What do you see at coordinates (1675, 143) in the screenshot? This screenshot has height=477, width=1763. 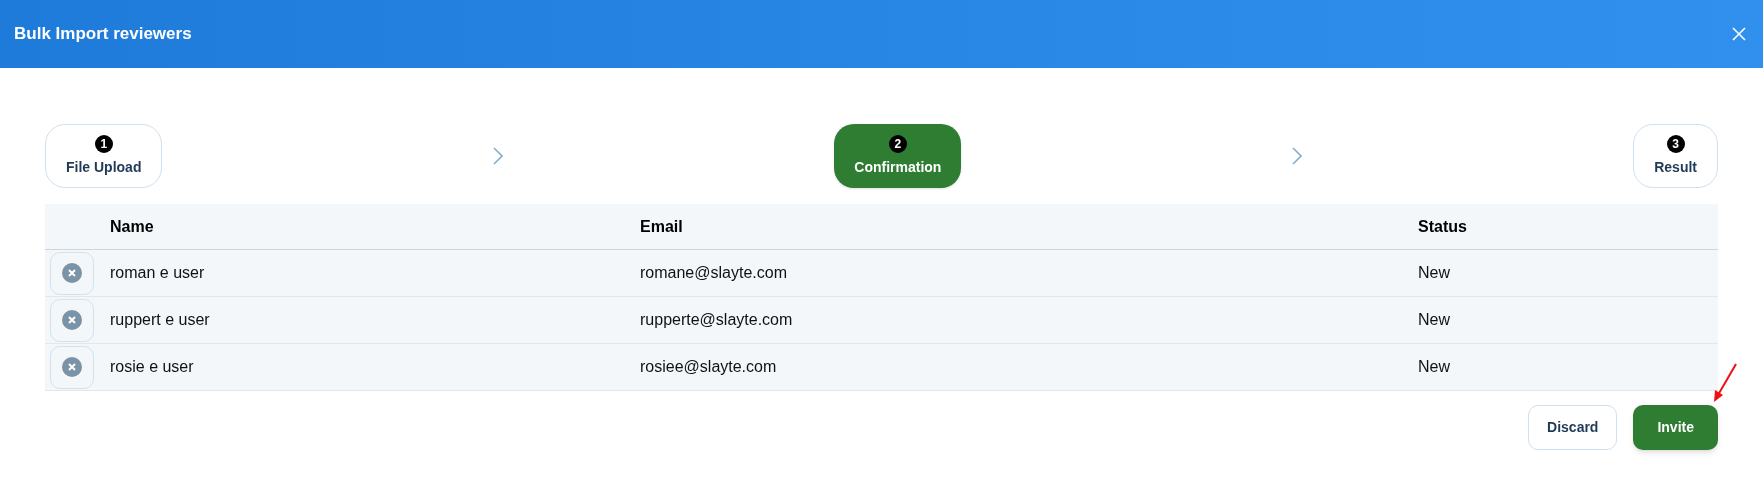 I see `step-number-badge: 3` at bounding box center [1675, 143].